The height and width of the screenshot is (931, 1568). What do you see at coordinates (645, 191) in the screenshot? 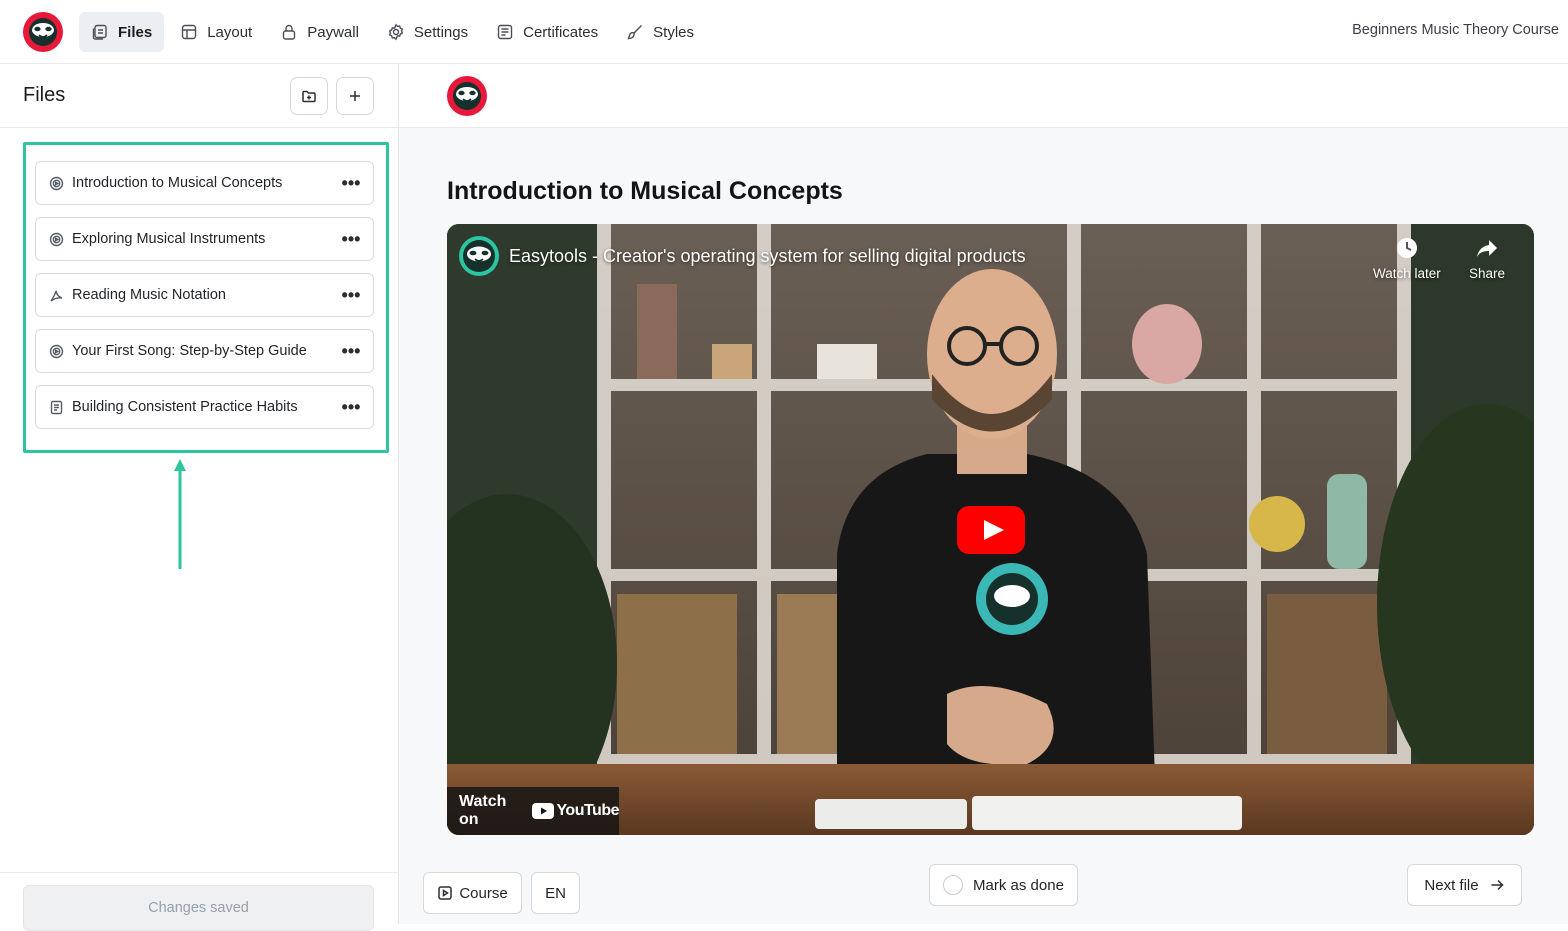
I see `lesson-title: Introduction to Musical Concepts` at bounding box center [645, 191].